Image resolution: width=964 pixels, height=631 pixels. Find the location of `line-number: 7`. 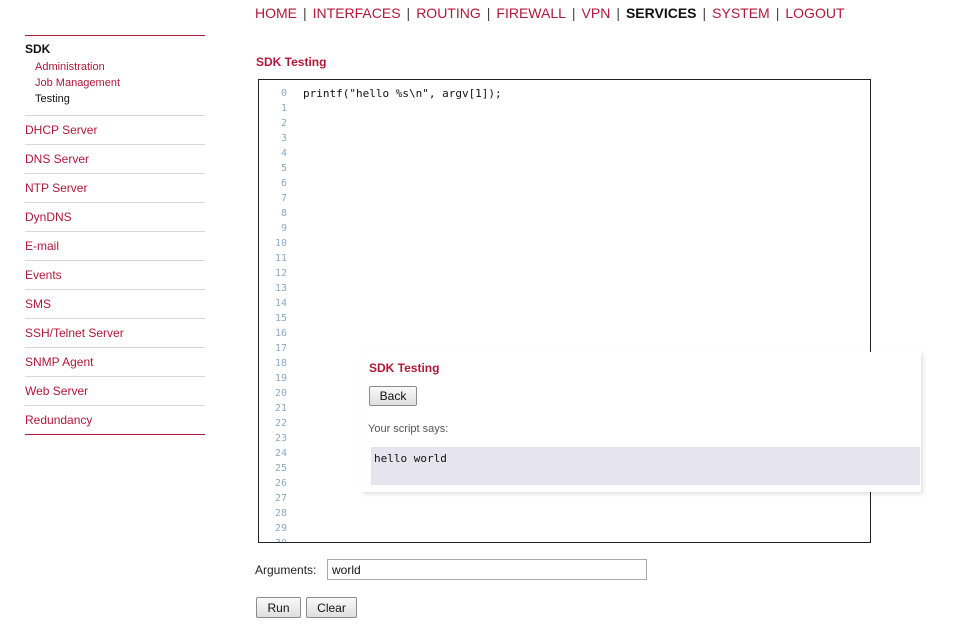

line-number: 7 is located at coordinates (283, 198).